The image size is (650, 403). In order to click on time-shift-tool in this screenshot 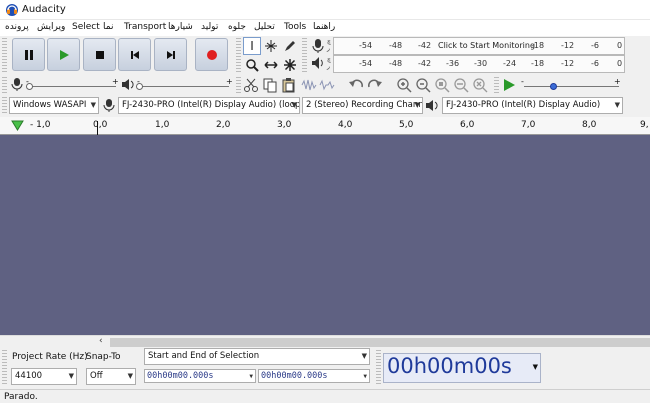, I will do `click(271, 65)`.